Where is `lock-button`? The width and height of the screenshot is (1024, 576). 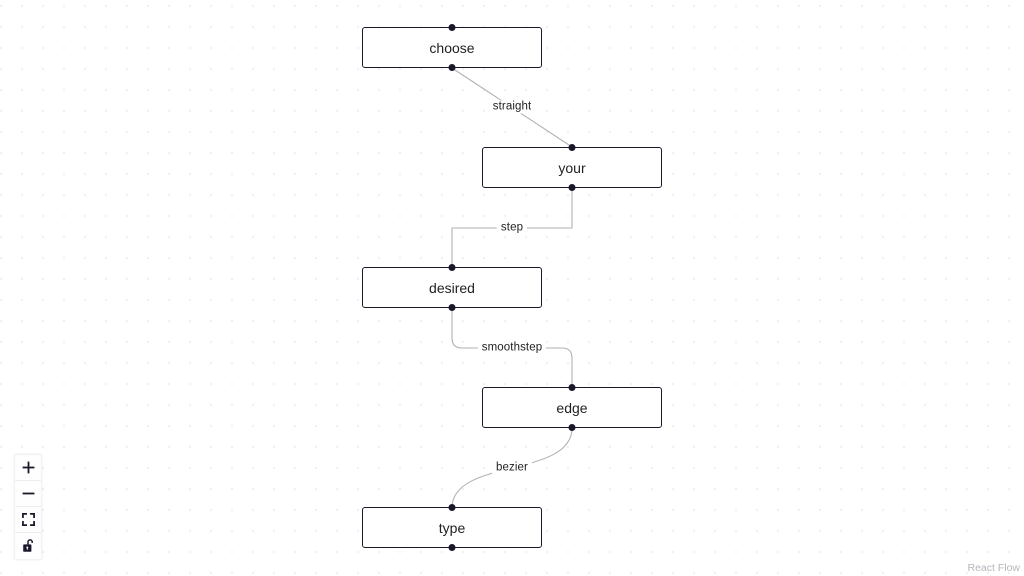
lock-button is located at coordinates (28, 546).